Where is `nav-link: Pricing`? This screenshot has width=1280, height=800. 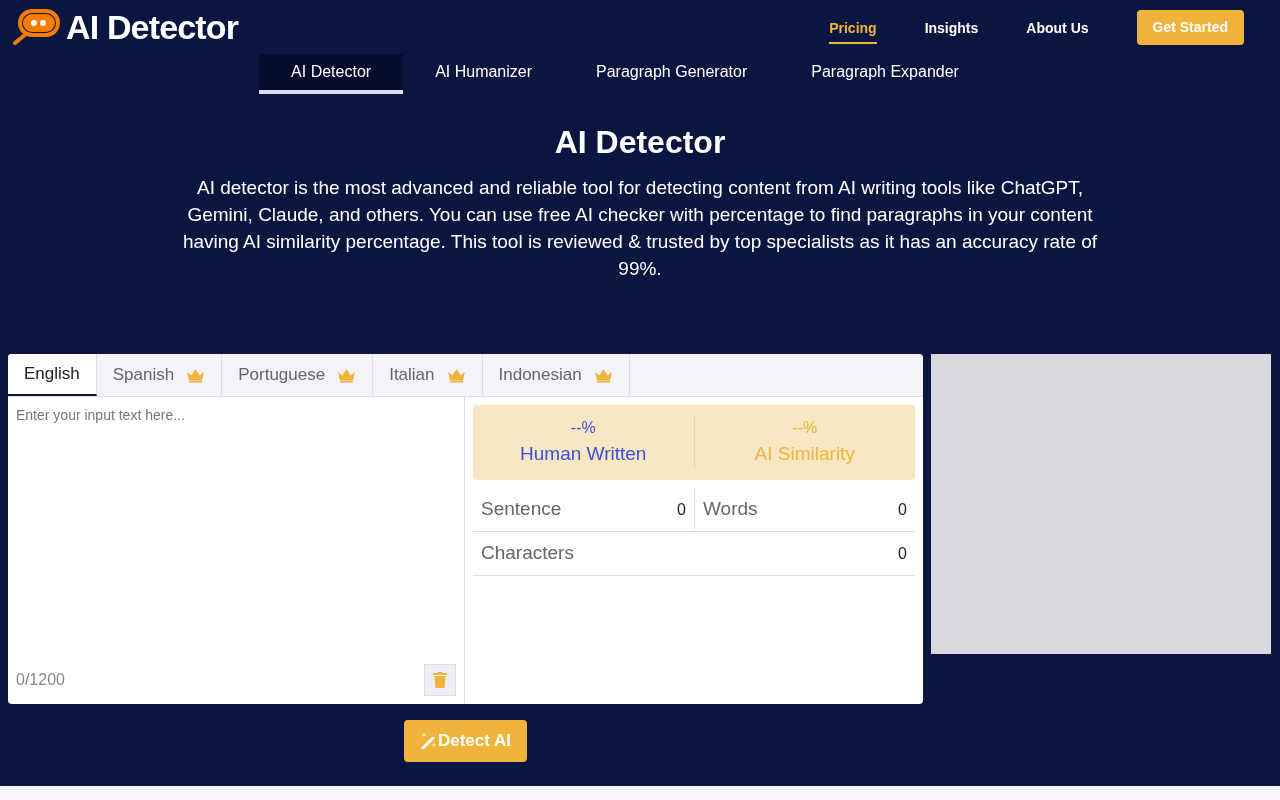
nav-link: Pricing is located at coordinates (853, 31).